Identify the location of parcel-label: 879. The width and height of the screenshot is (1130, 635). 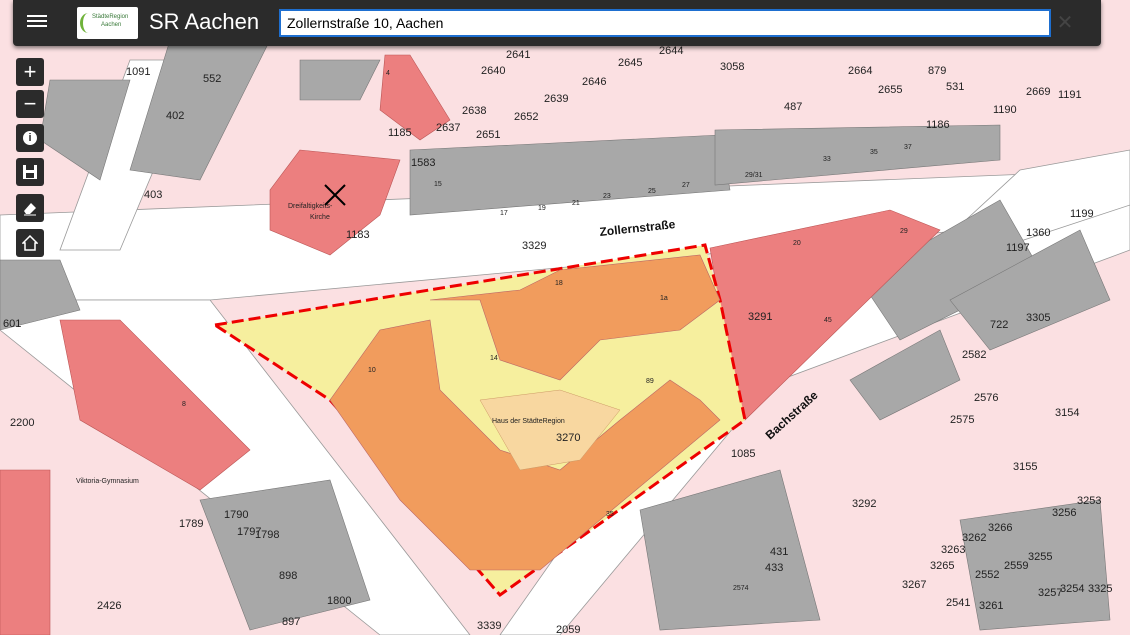
(937, 71).